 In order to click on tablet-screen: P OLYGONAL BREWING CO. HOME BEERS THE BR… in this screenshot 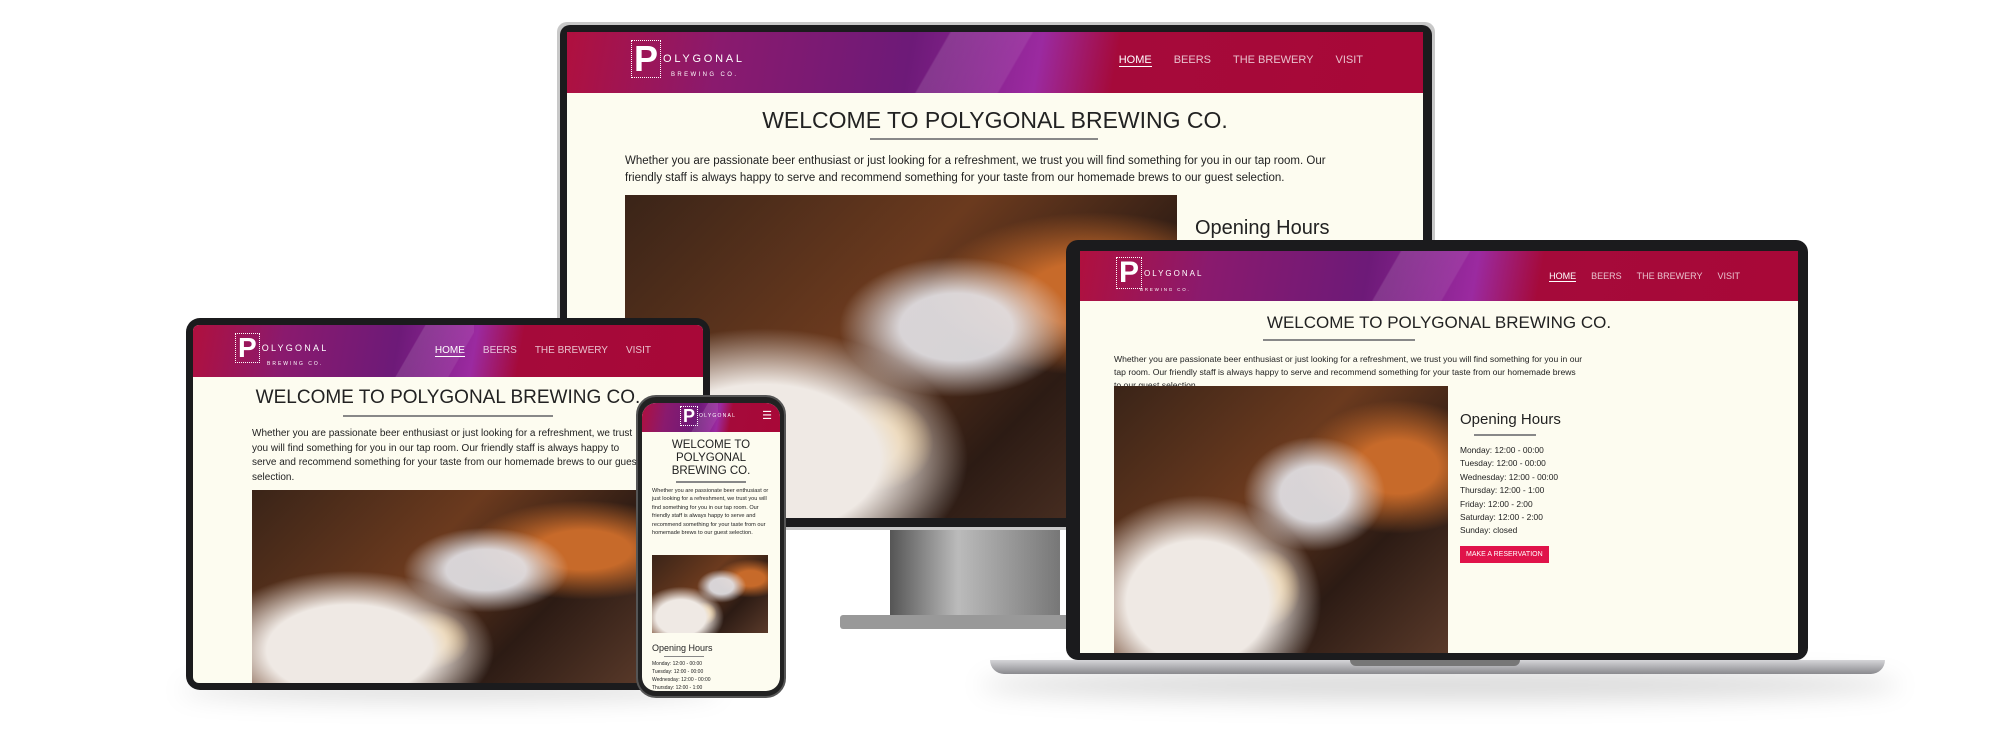, I will do `click(448, 504)`.